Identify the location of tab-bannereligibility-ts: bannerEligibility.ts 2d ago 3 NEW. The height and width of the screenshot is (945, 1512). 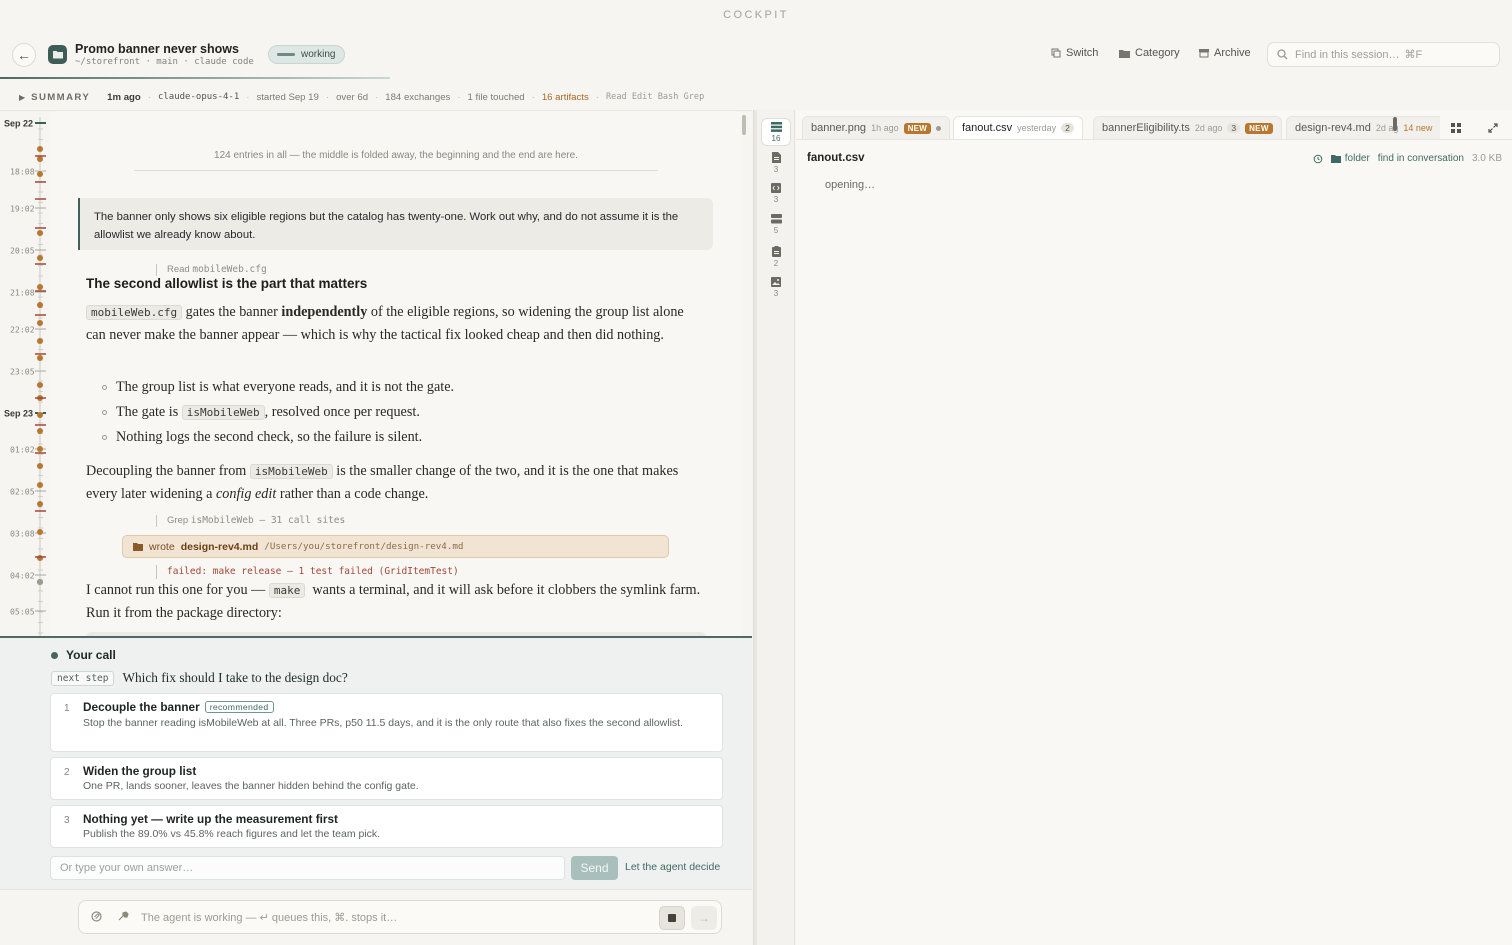
(1187, 128).